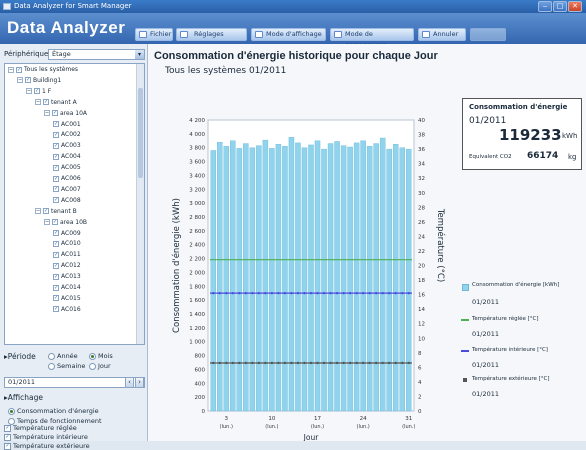  Describe the element at coordinates (227, 419) in the screenshot. I see `x-tick-label: 3` at that location.